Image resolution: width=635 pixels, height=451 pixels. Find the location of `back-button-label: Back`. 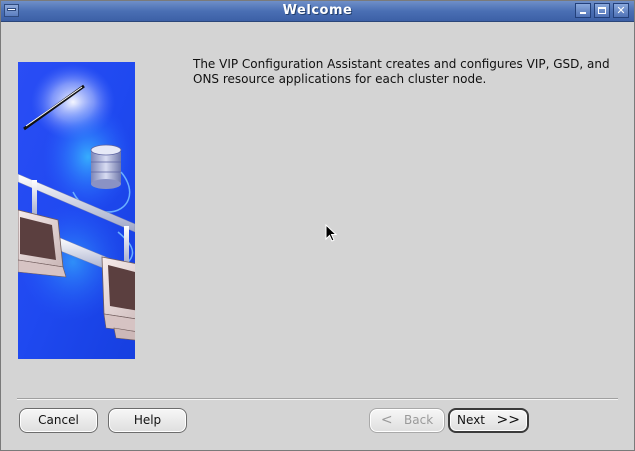

back-button-label: Back is located at coordinates (419, 420).